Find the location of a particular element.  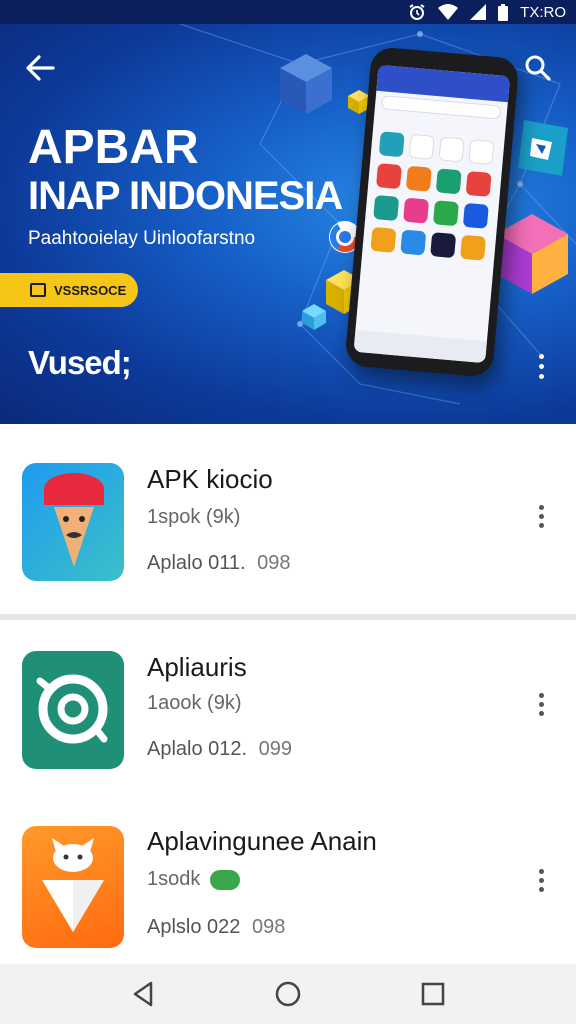

status-bar: TX:RO is located at coordinates (288, 12).